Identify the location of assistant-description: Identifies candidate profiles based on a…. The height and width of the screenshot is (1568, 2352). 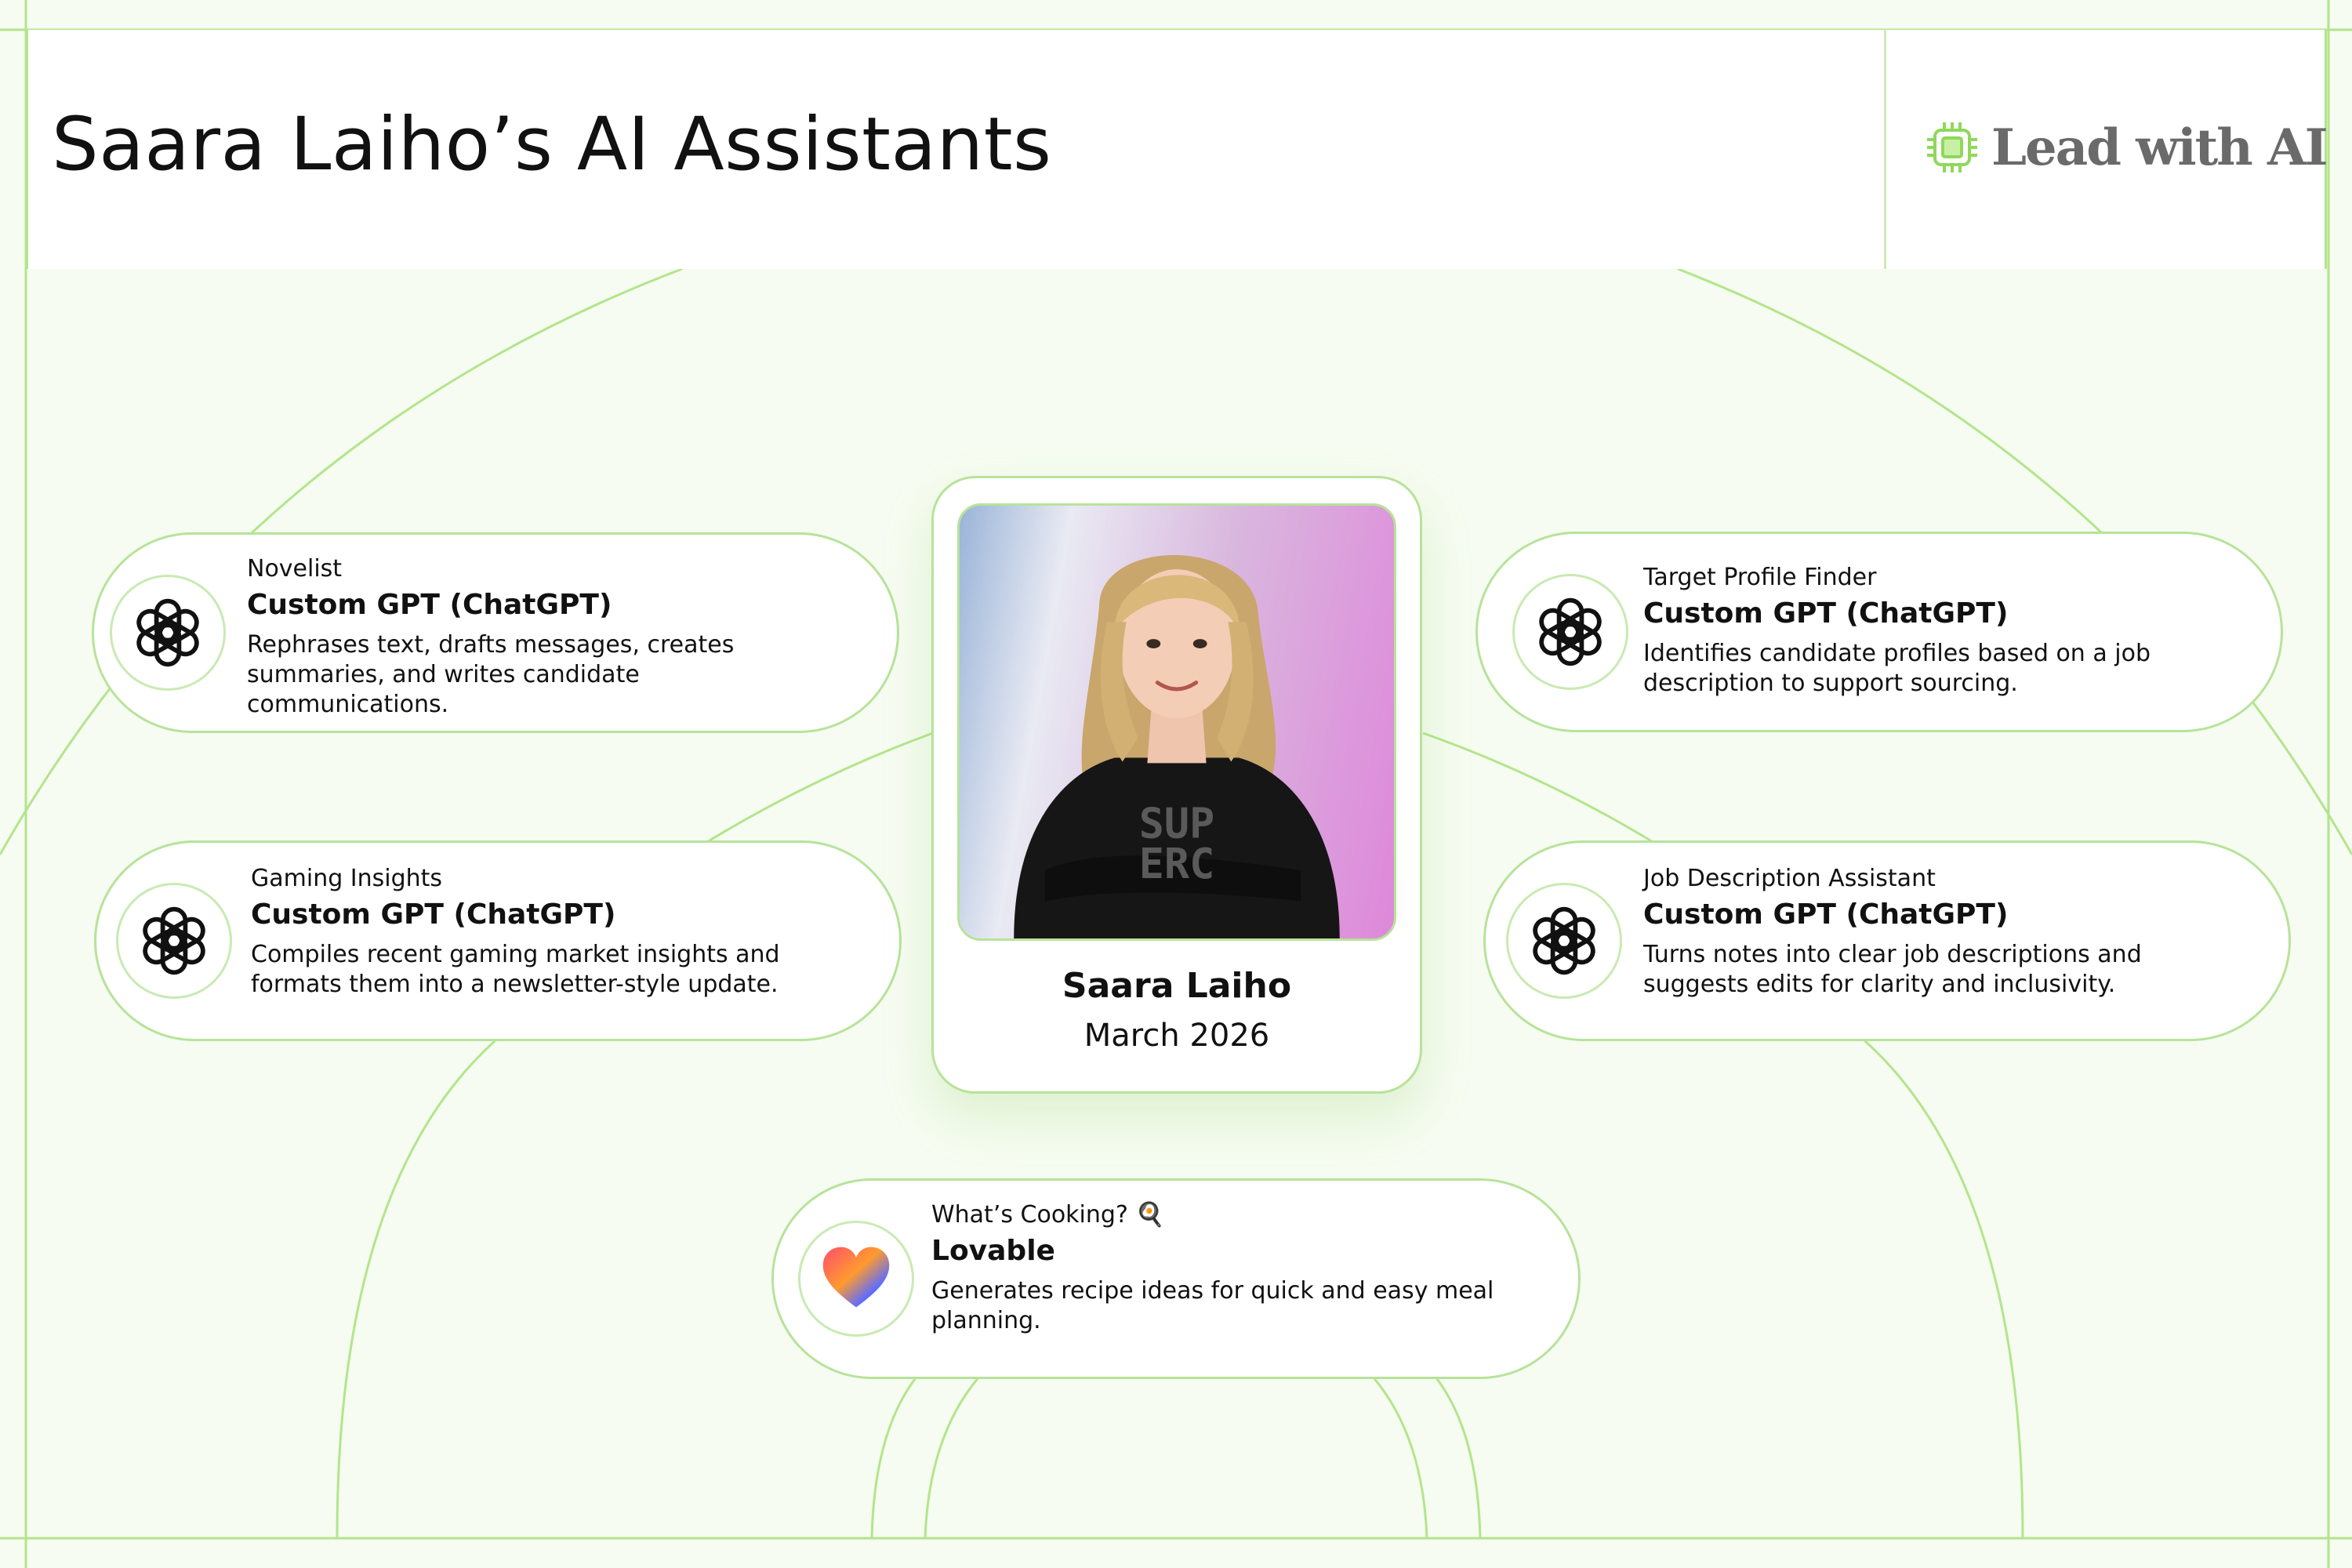
(1897, 668).